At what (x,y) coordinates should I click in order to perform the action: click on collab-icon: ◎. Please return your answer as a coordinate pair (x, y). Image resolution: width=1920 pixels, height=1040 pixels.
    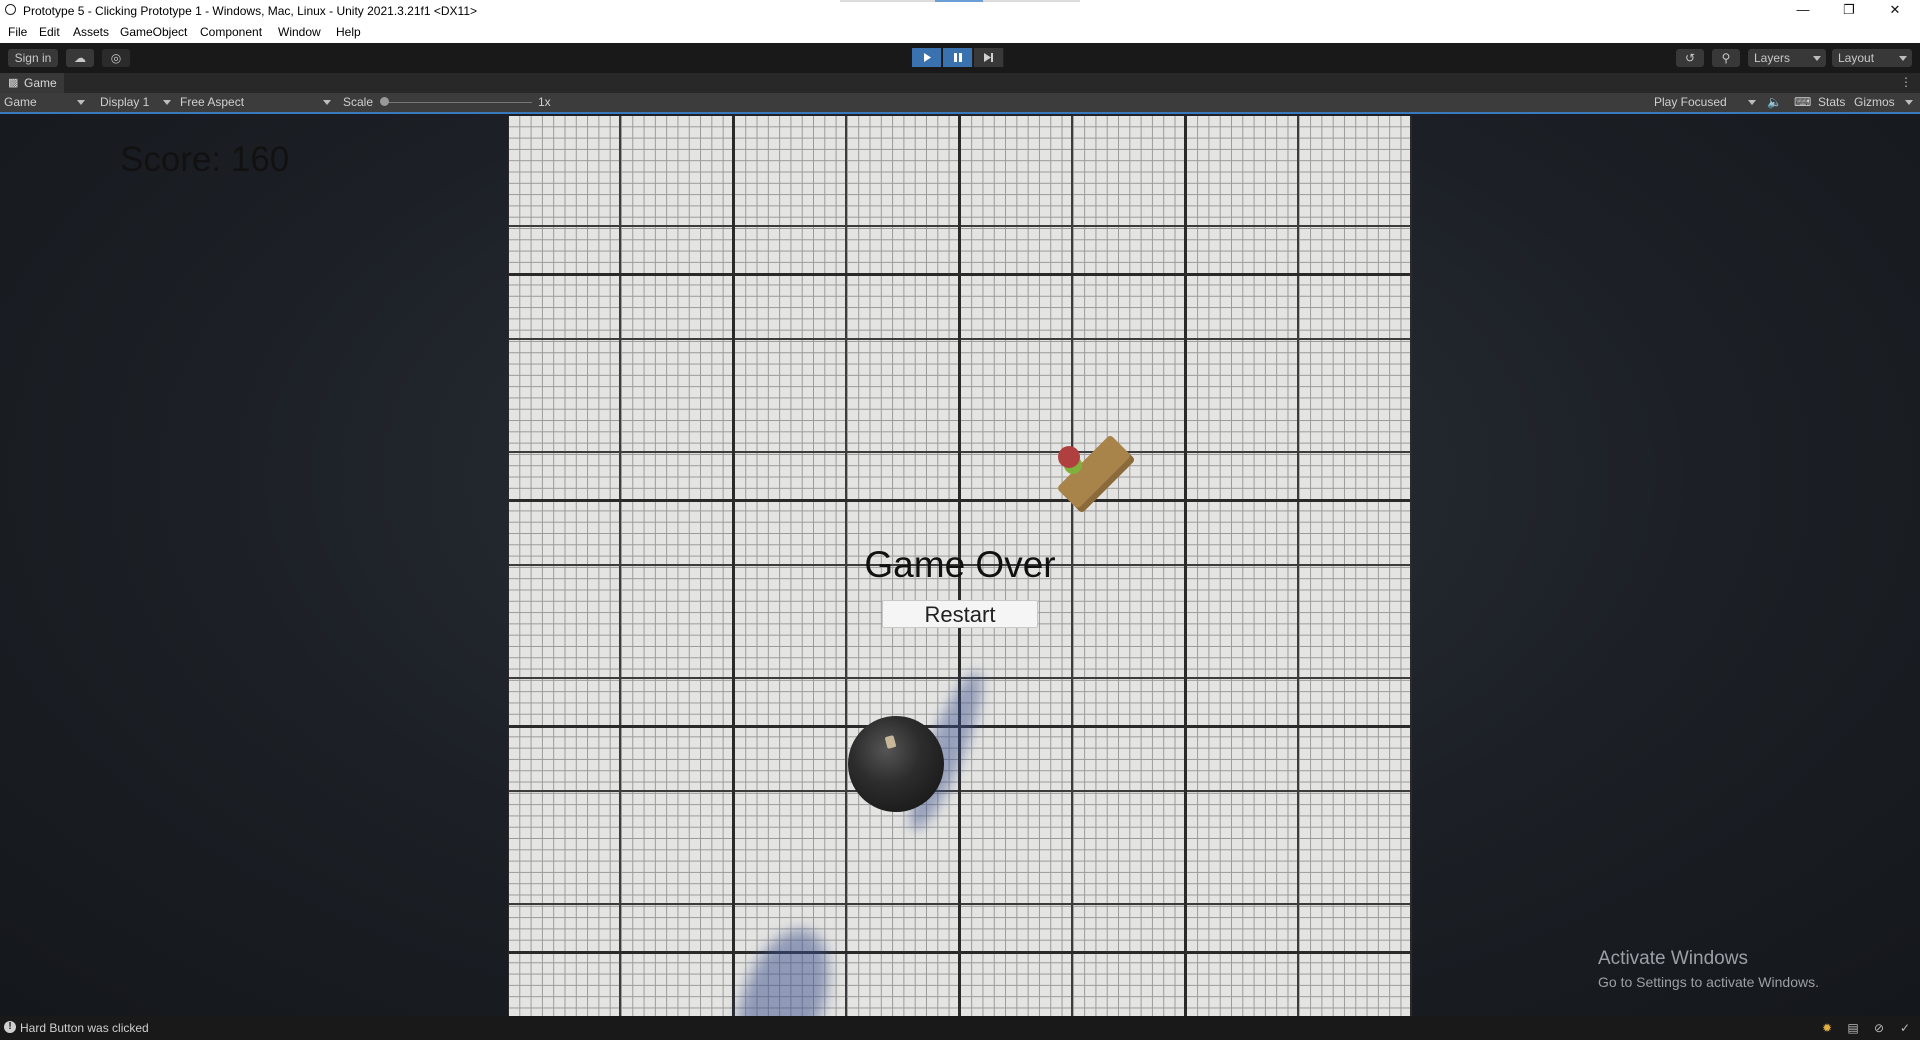
    Looking at the image, I should click on (116, 58).